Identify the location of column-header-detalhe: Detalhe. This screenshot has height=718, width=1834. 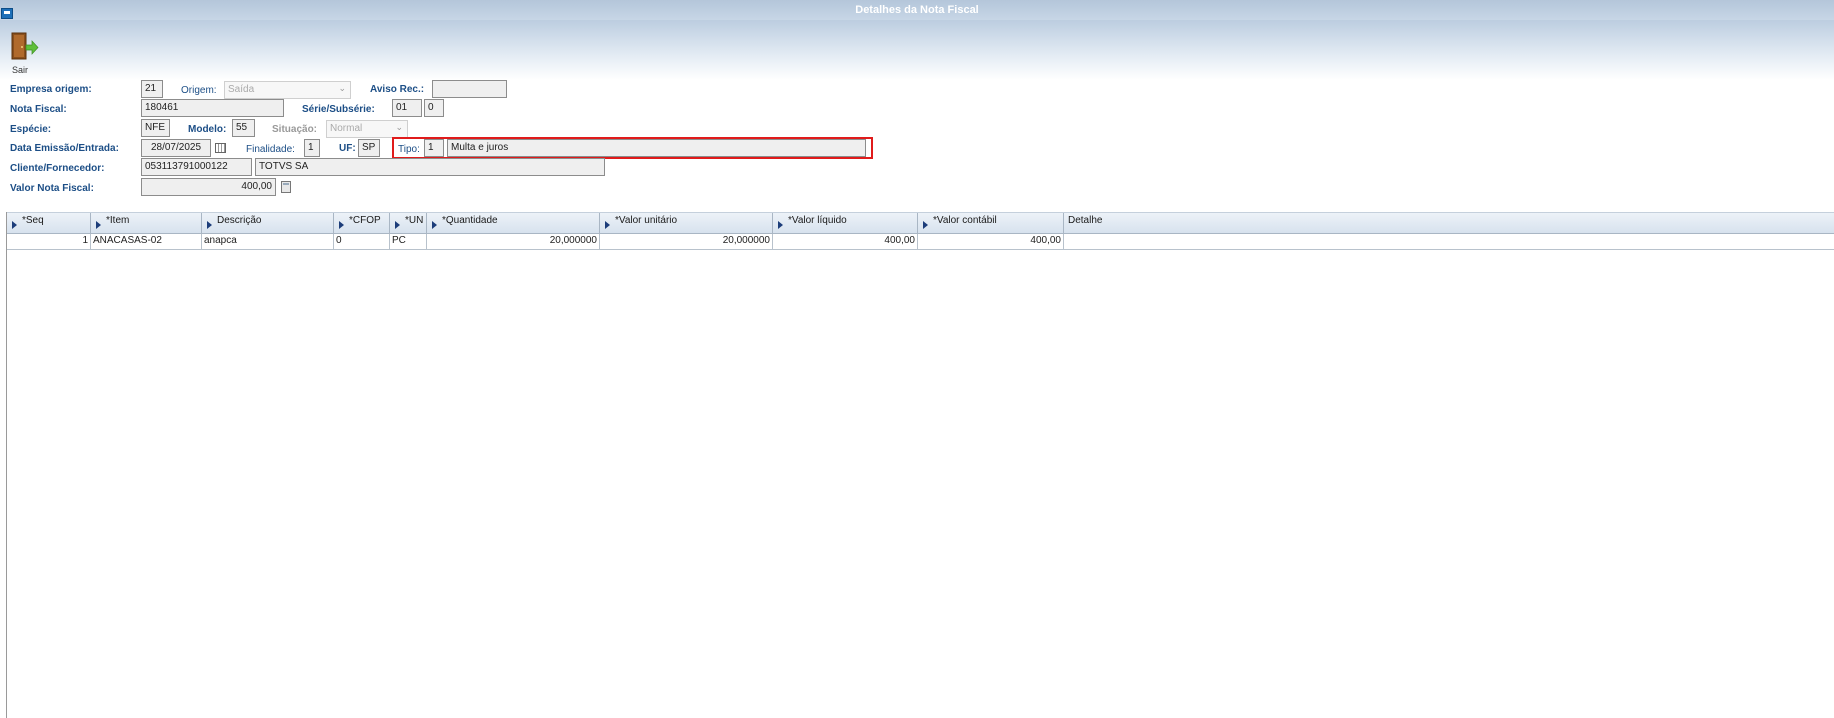
(1449, 223).